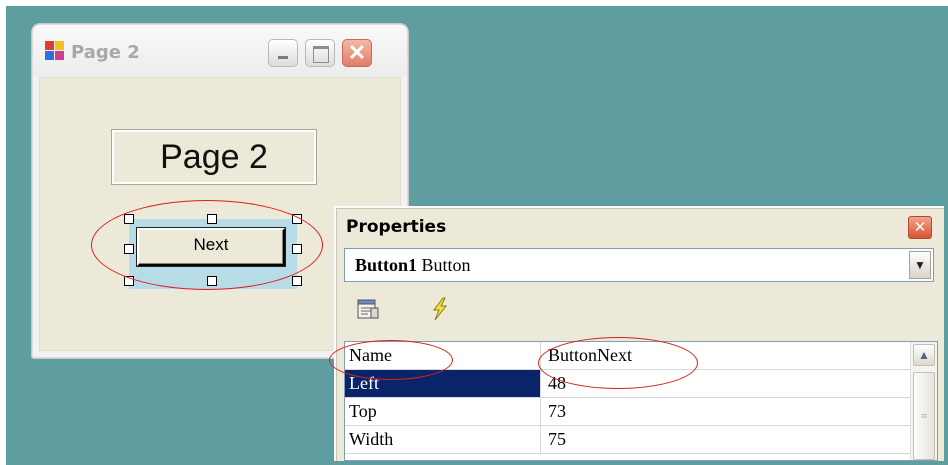 The width and height of the screenshot is (948, 465). What do you see at coordinates (924, 355) in the screenshot?
I see `scroll-up-icon: ▲` at bounding box center [924, 355].